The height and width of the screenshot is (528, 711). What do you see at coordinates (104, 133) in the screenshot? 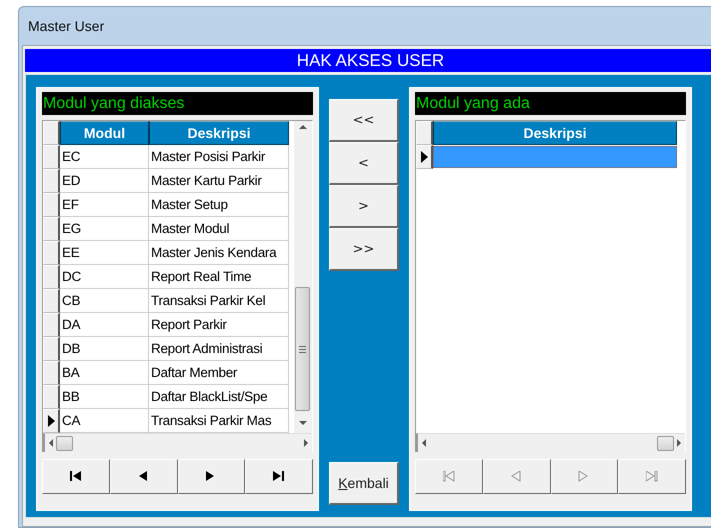
I see `column-header: Modul` at bounding box center [104, 133].